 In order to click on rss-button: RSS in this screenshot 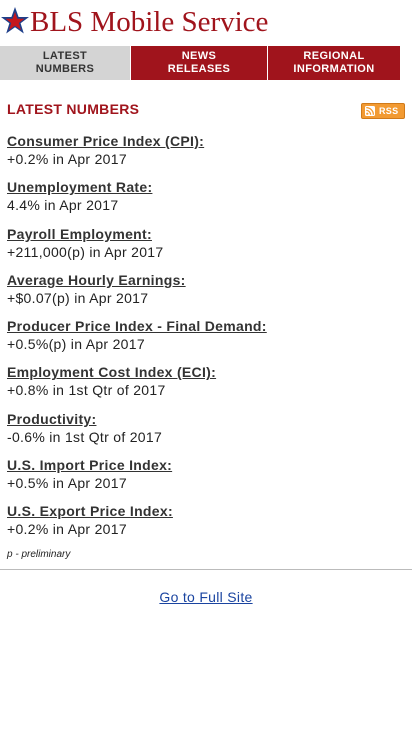, I will do `click(383, 111)`.